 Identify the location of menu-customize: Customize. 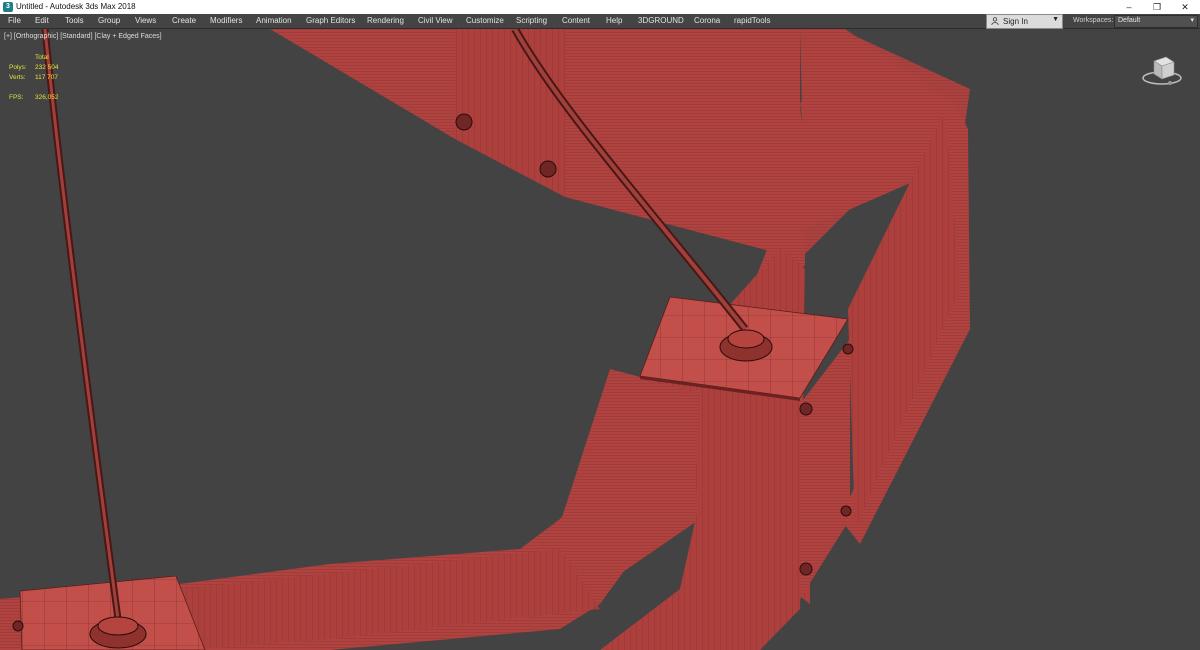
(485, 20).